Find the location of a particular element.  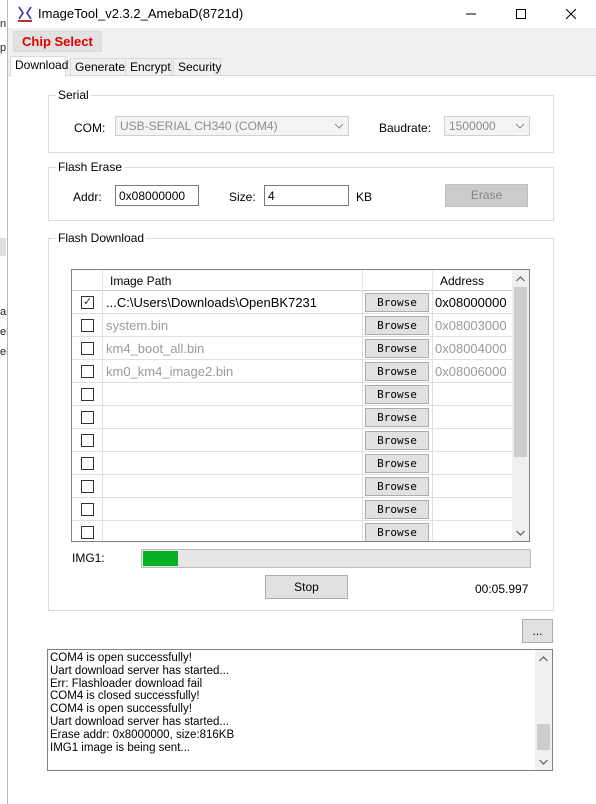

title-bar: ImageTool_v2.3.2_AmebaD(8721d) is located at coordinates (302, 14).